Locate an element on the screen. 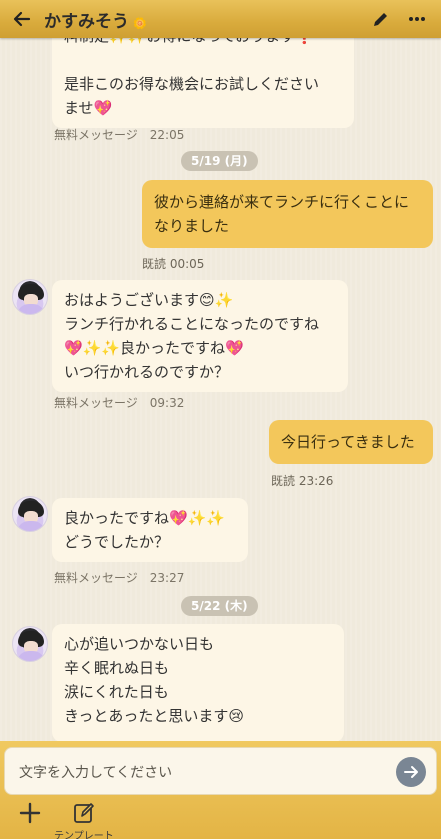  message-meta: 無料メッセージ 23:27 is located at coordinates (119, 578).